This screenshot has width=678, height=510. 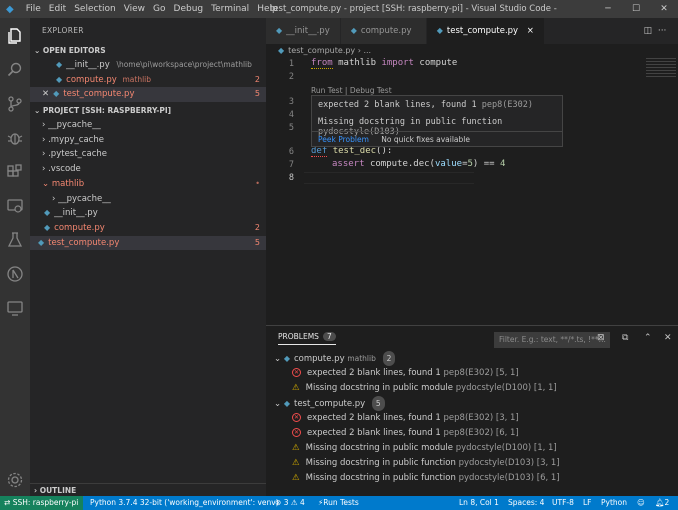 What do you see at coordinates (662, 503) in the screenshot?
I see `notifications: 🔔︎2` at bounding box center [662, 503].